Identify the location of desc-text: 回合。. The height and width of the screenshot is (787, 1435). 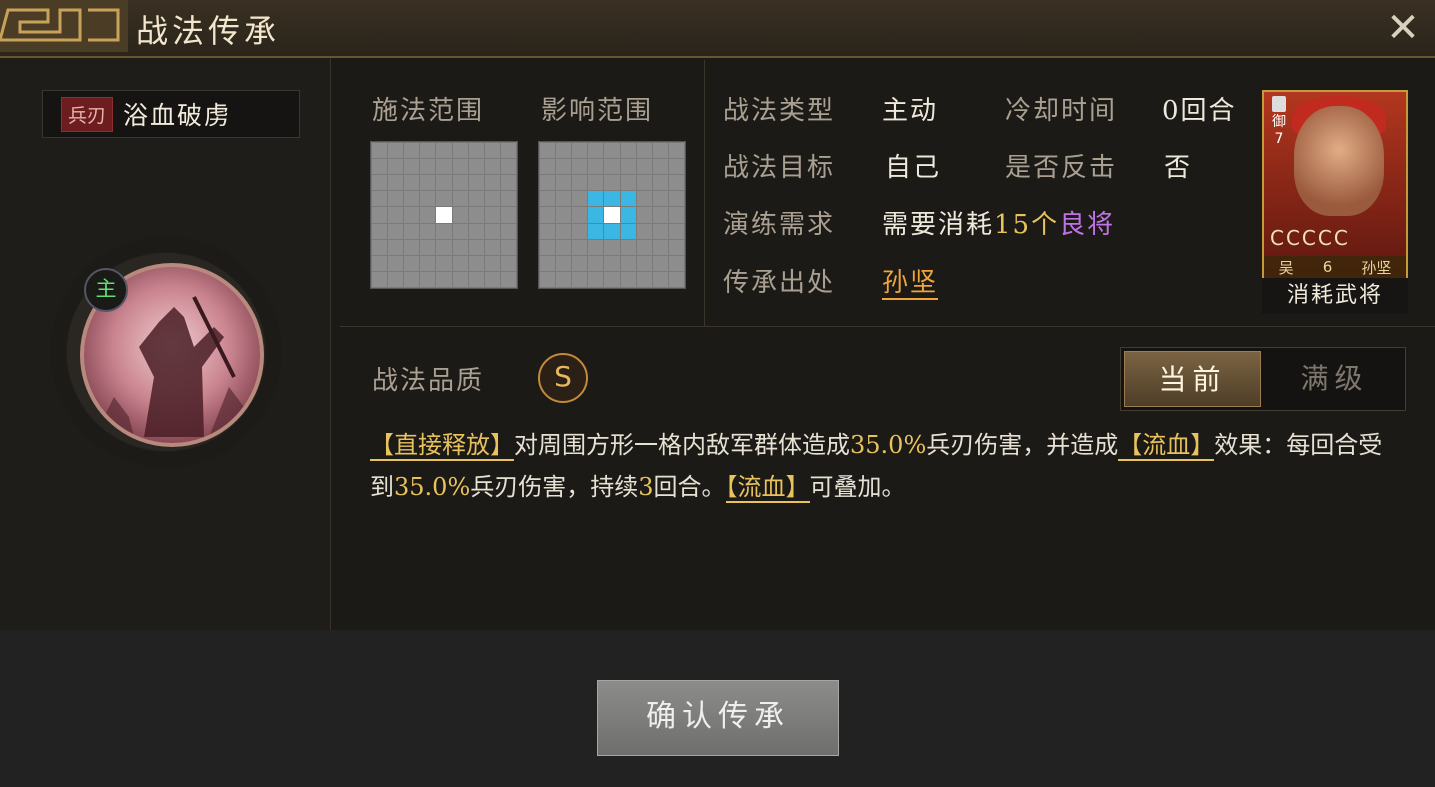
(689, 487).